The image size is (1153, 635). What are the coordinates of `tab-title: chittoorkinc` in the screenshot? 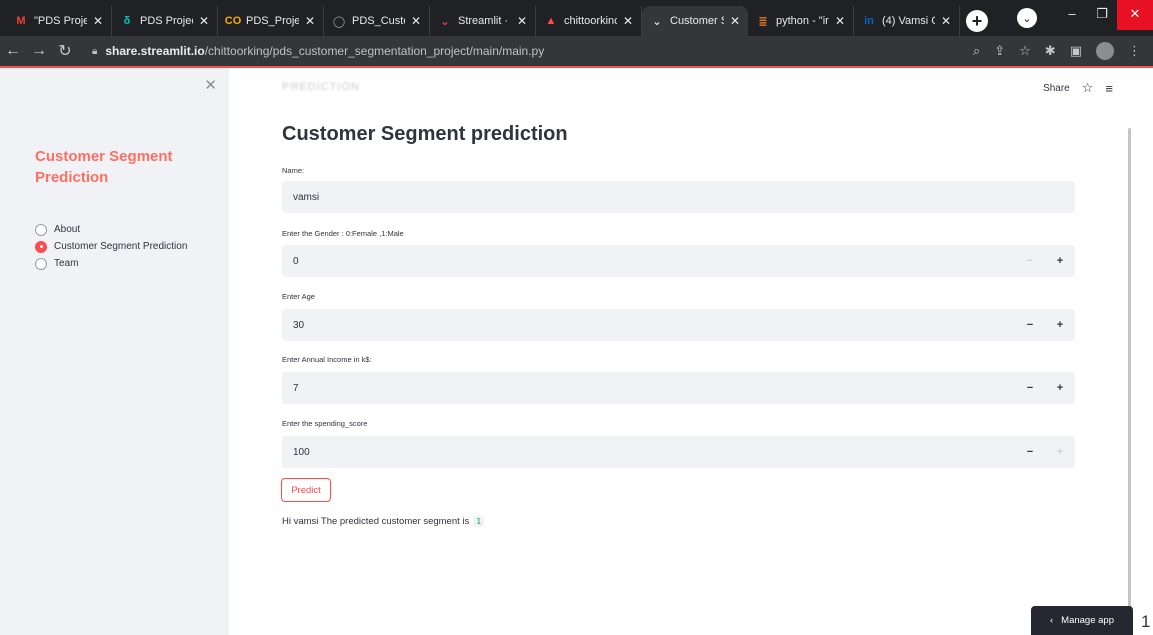 It's located at (590, 21).